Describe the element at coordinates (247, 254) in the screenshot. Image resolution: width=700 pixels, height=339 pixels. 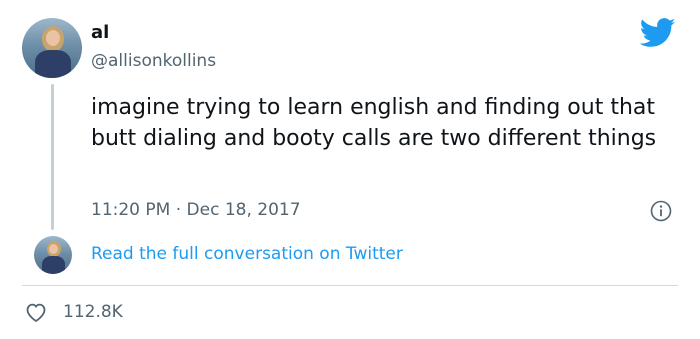
I see `read-conversation-link: Read the full conversation on Twitter` at that location.